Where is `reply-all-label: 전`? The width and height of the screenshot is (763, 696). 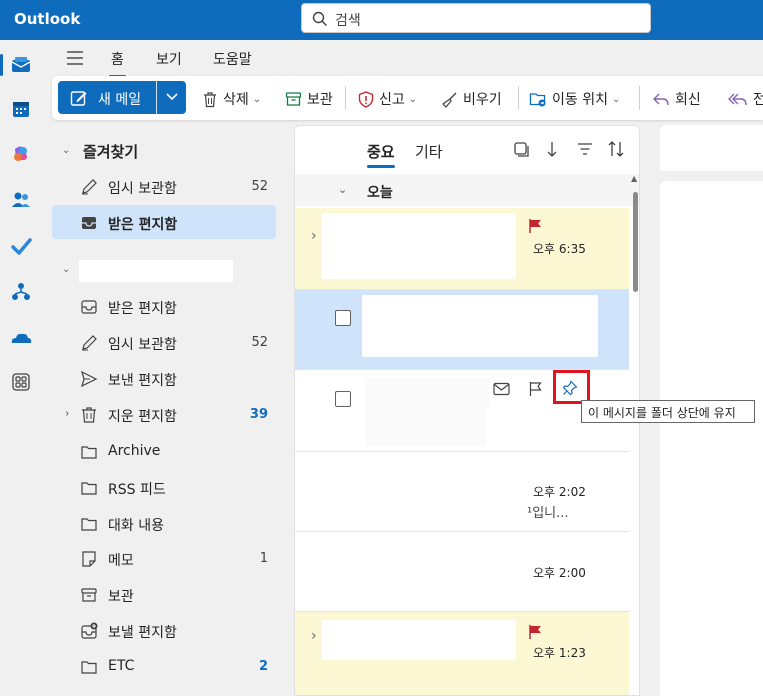 reply-all-label: 전 is located at coordinates (758, 100).